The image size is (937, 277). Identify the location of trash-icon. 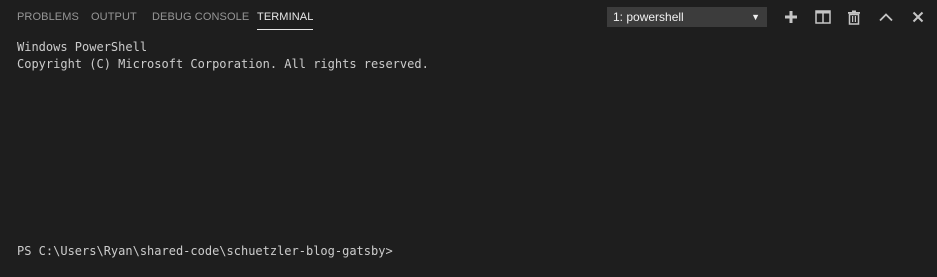
(854, 17).